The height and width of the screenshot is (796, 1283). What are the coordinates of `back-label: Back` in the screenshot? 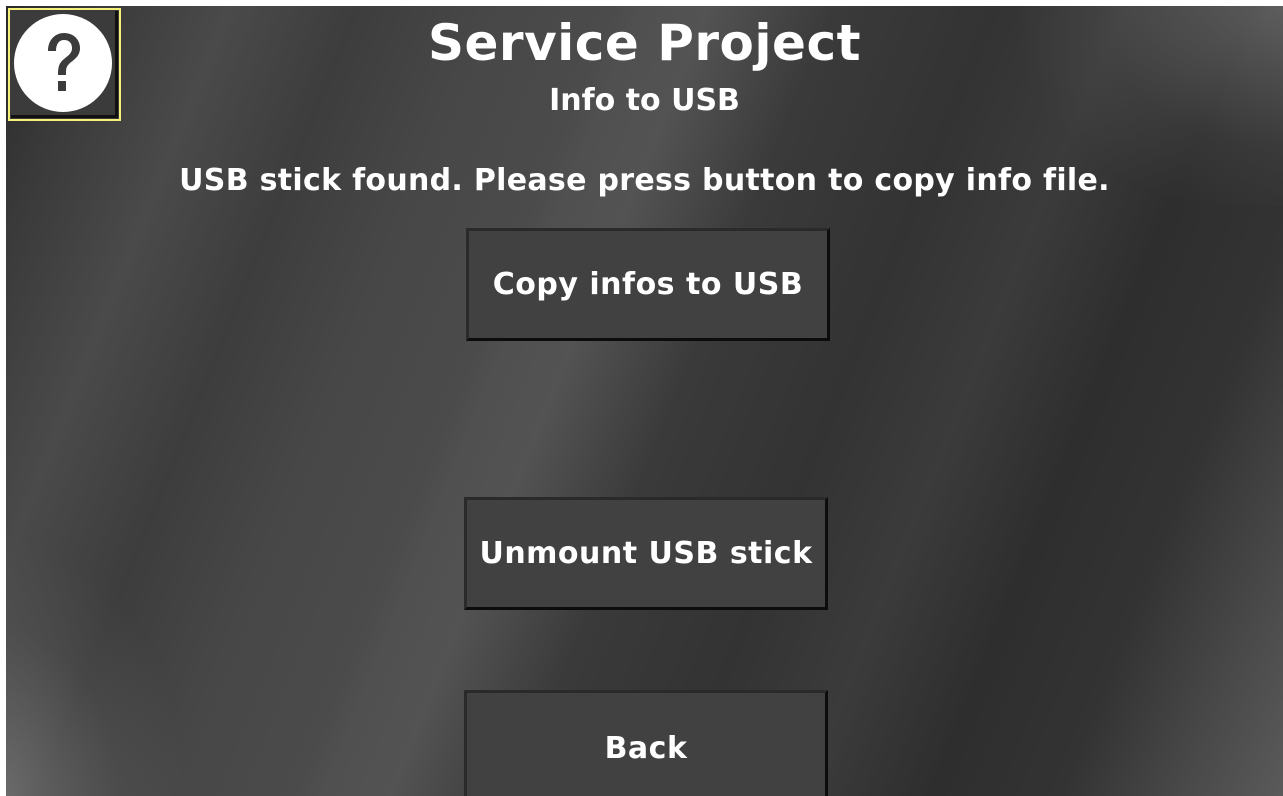 It's located at (646, 748).